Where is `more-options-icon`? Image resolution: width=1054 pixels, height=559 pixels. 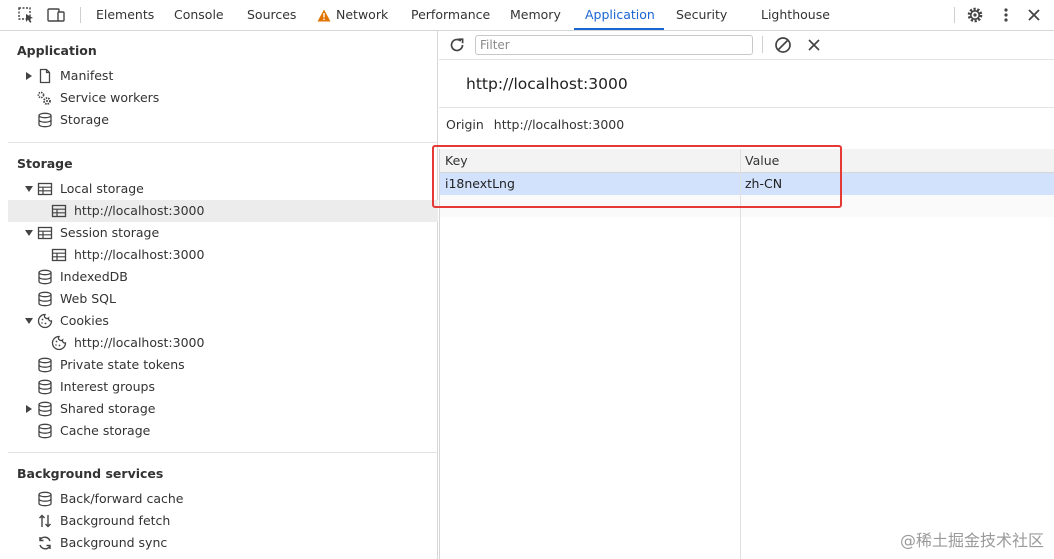
more-options-icon is located at coordinates (1006, 15).